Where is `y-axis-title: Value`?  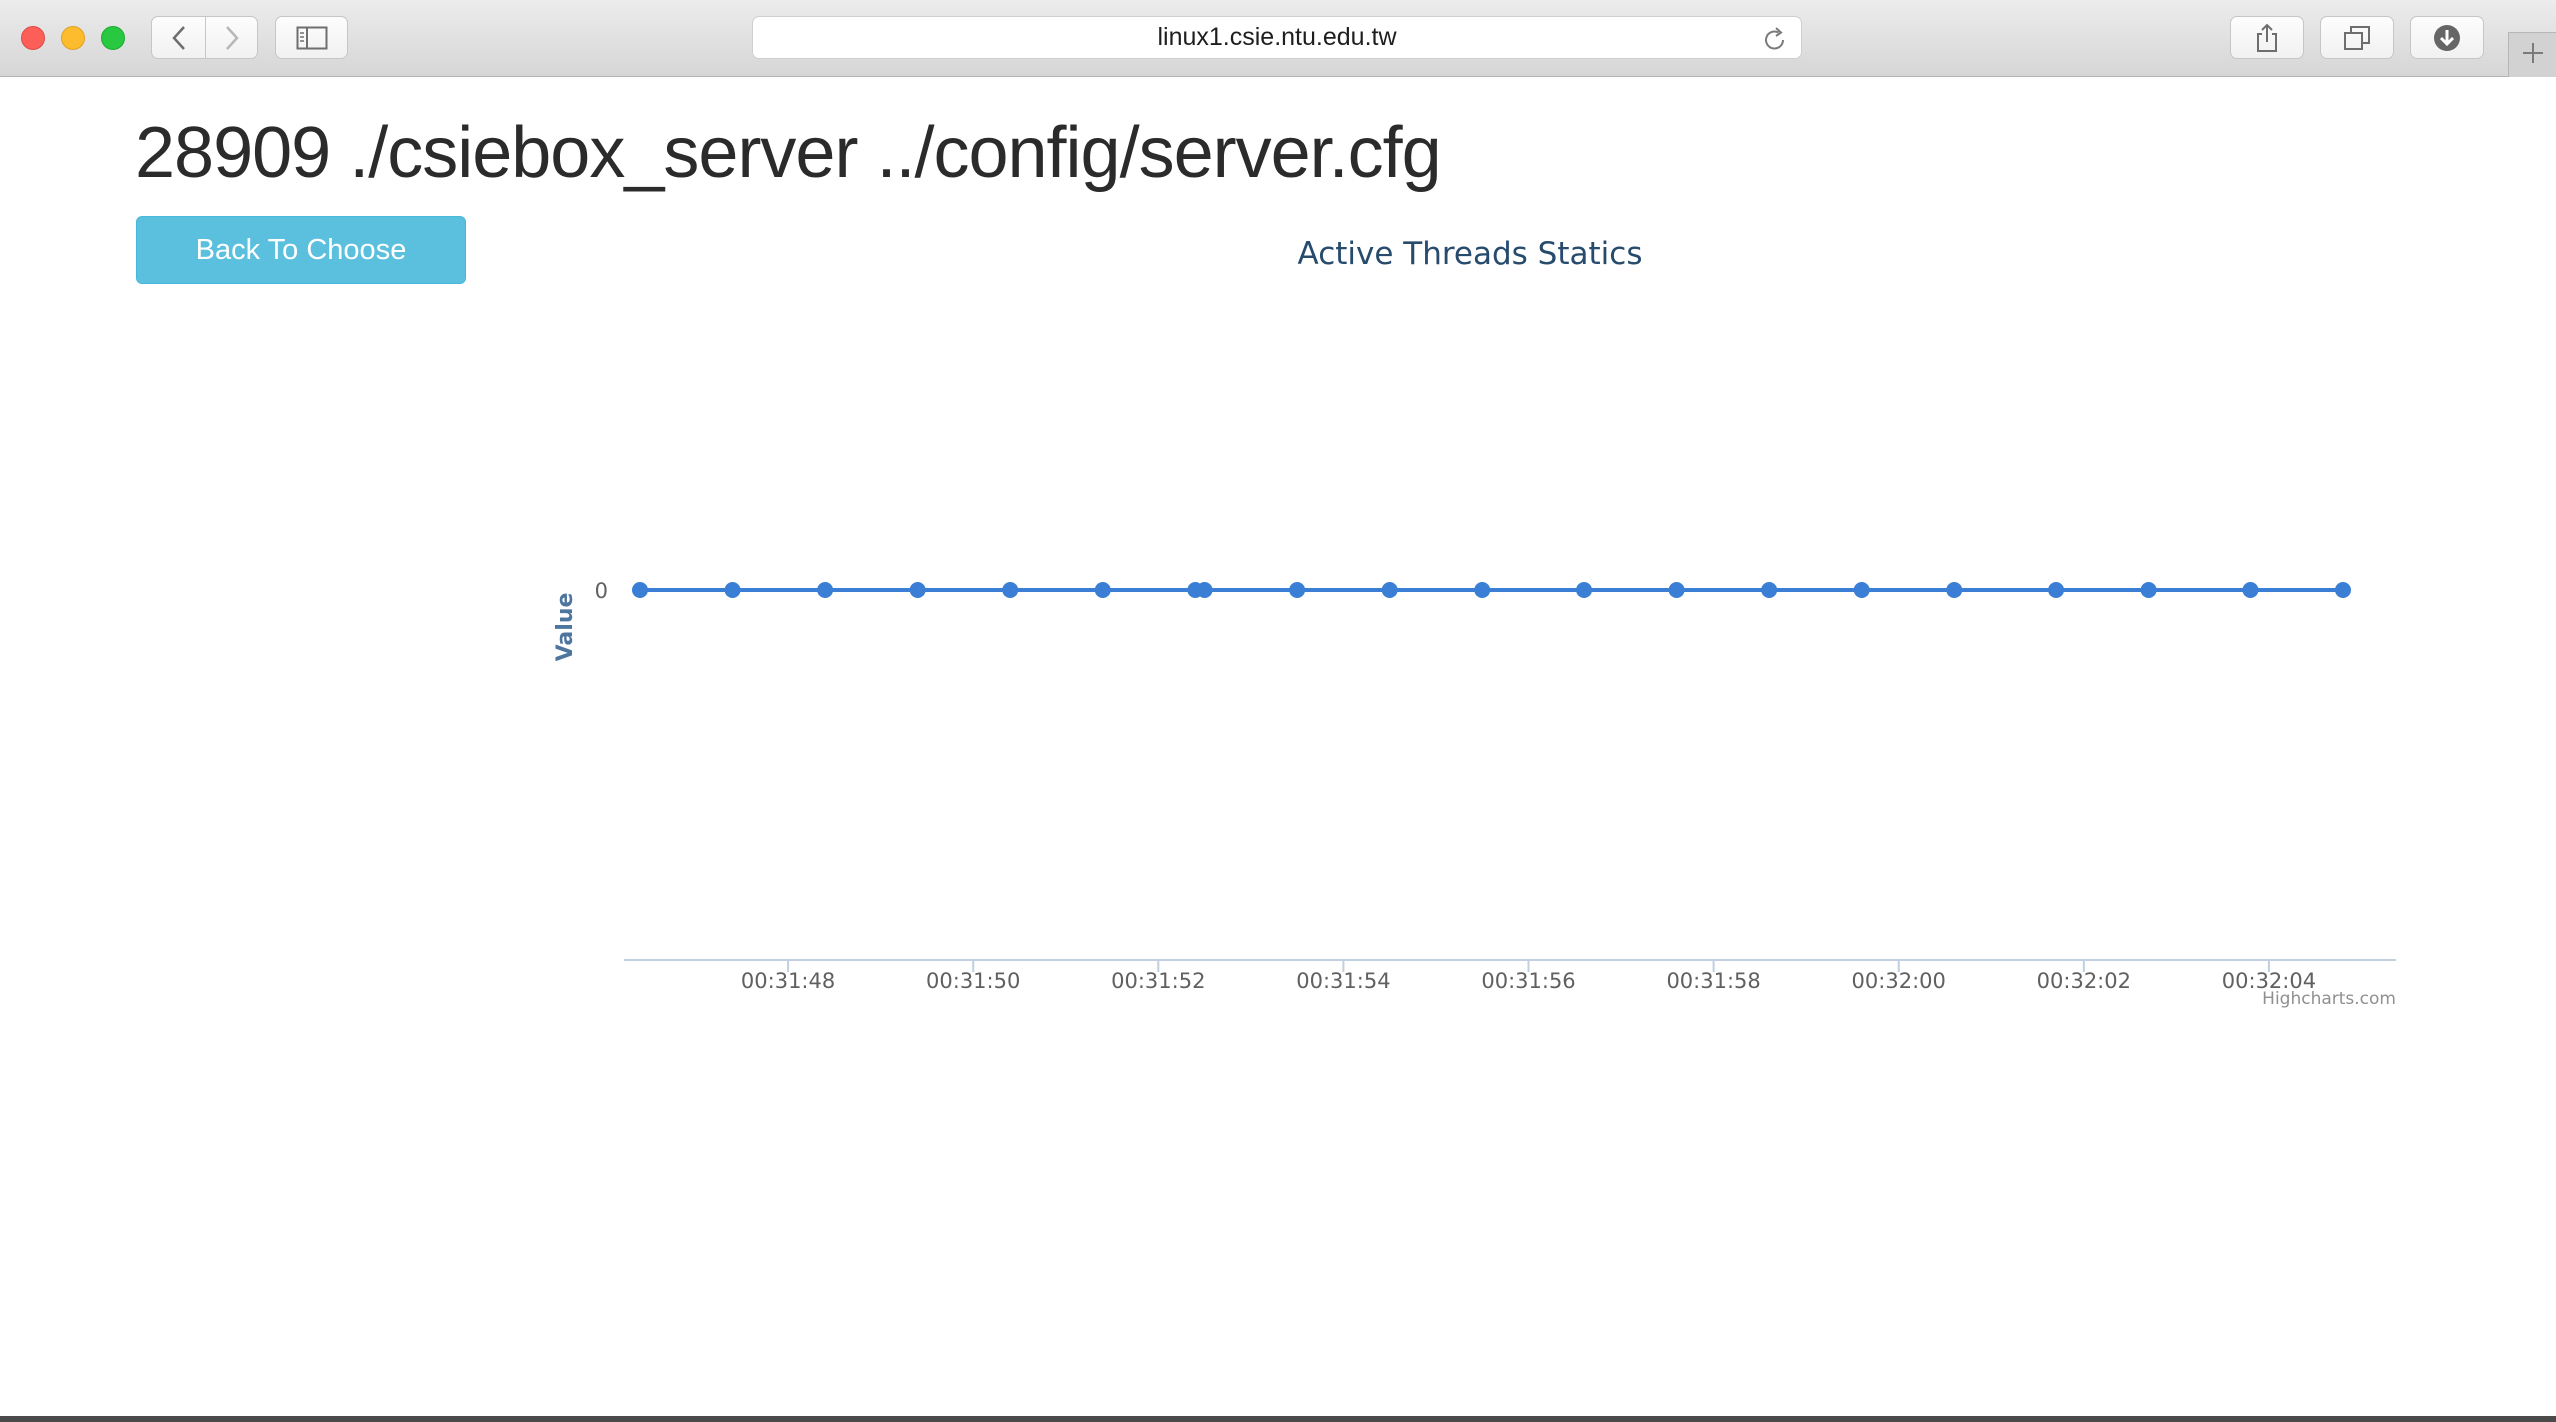
y-axis-title: Value is located at coordinates (565, 627).